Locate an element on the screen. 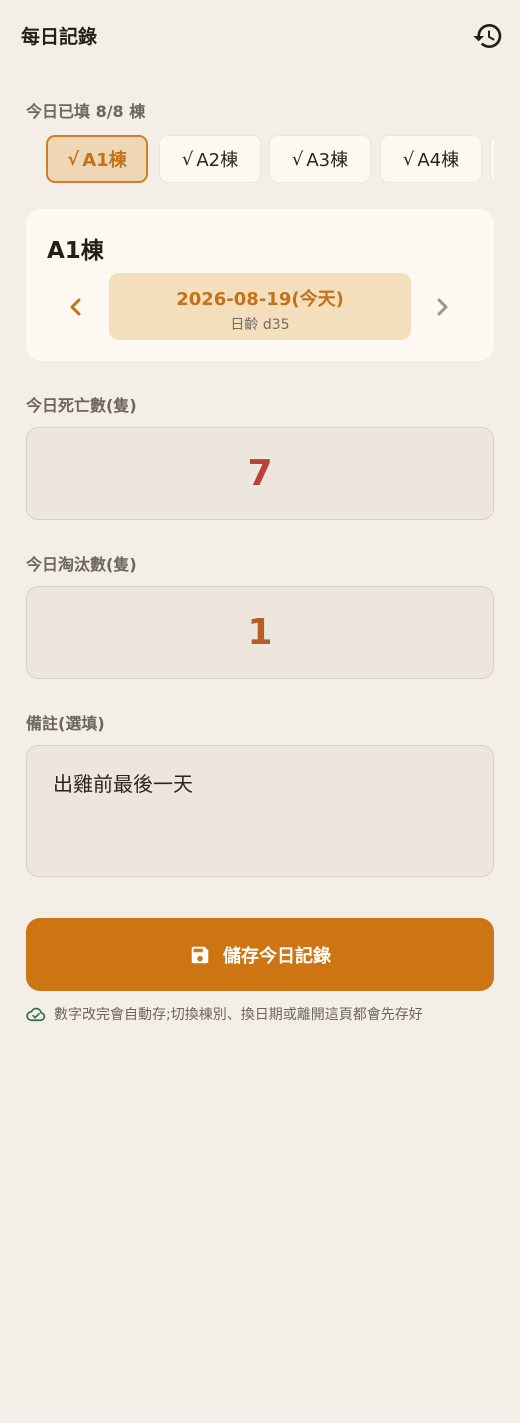 The height and width of the screenshot is (1423, 520). building-chip-a2: √ A2棟 is located at coordinates (210, 159).